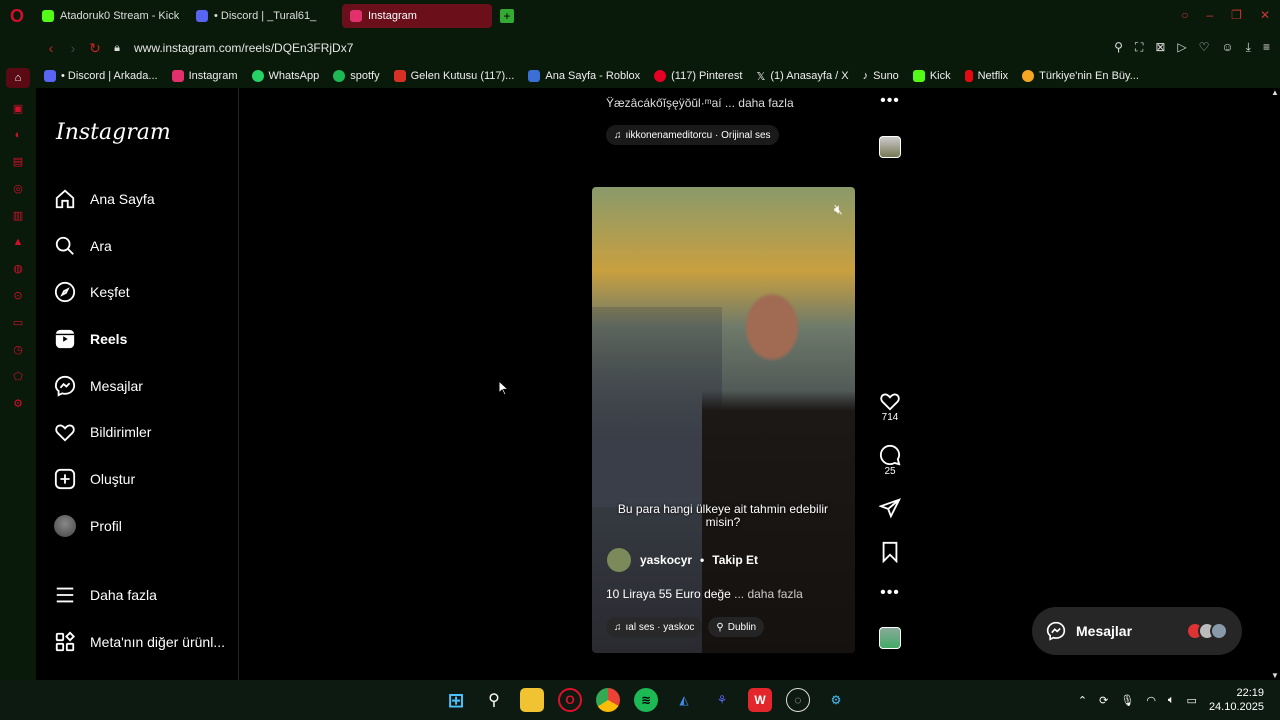 This screenshot has height=720, width=1280. What do you see at coordinates (722, 700) in the screenshot?
I see `app-icon: ⚘` at bounding box center [722, 700].